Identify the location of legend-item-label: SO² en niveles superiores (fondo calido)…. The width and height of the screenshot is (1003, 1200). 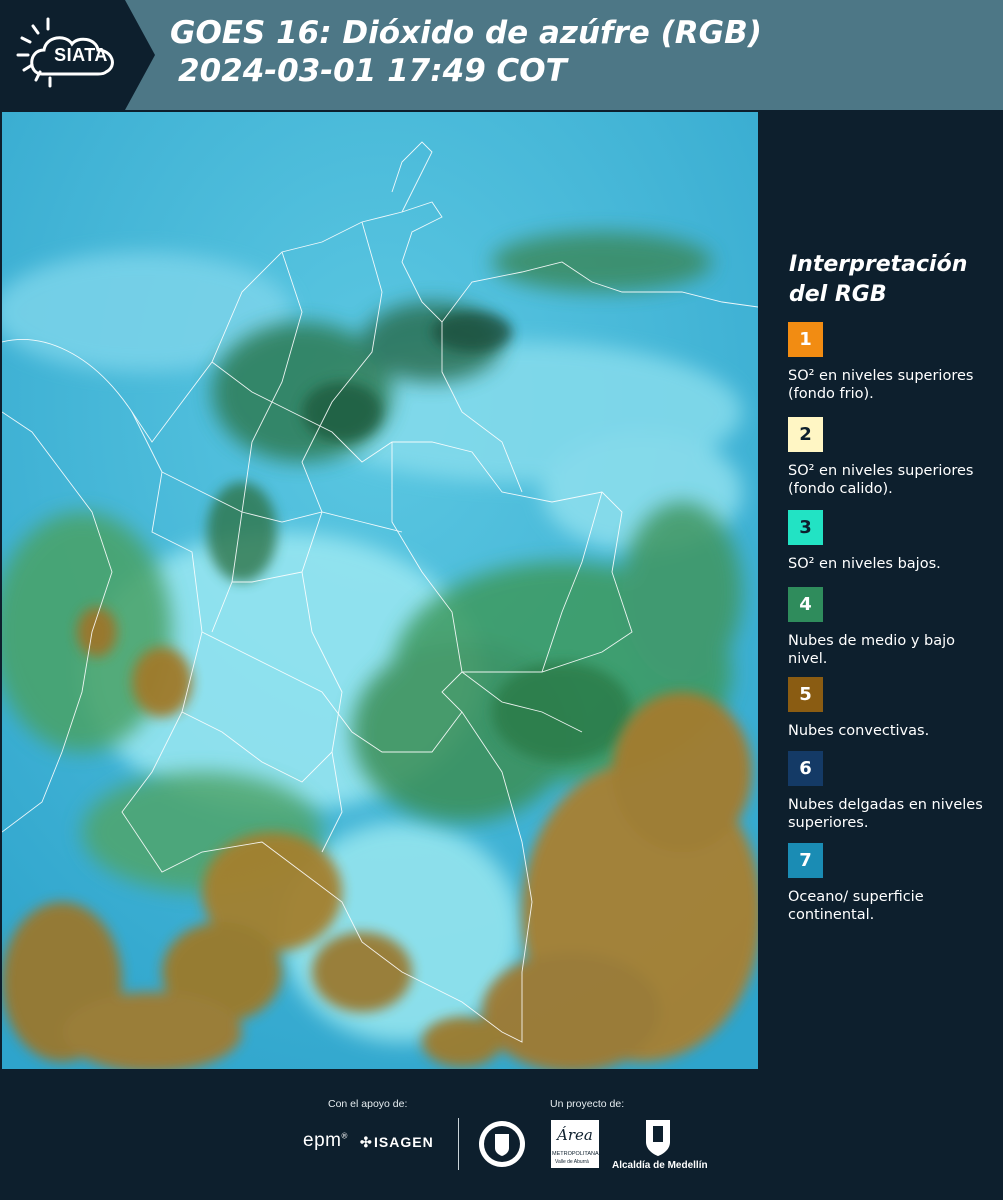
(881, 480).